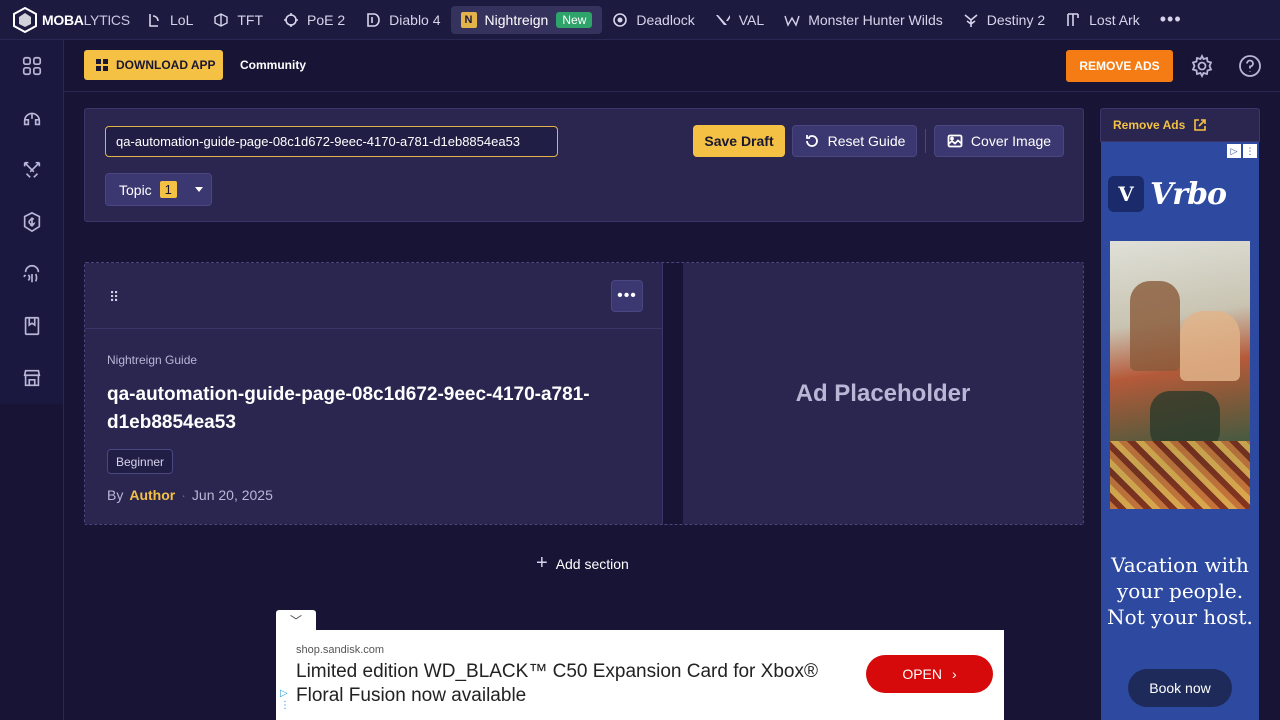 This screenshot has width=1280, height=720. Describe the element at coordinates (25, 19) in the screenshot. I see `mobalytics-logo-icon` at that location.